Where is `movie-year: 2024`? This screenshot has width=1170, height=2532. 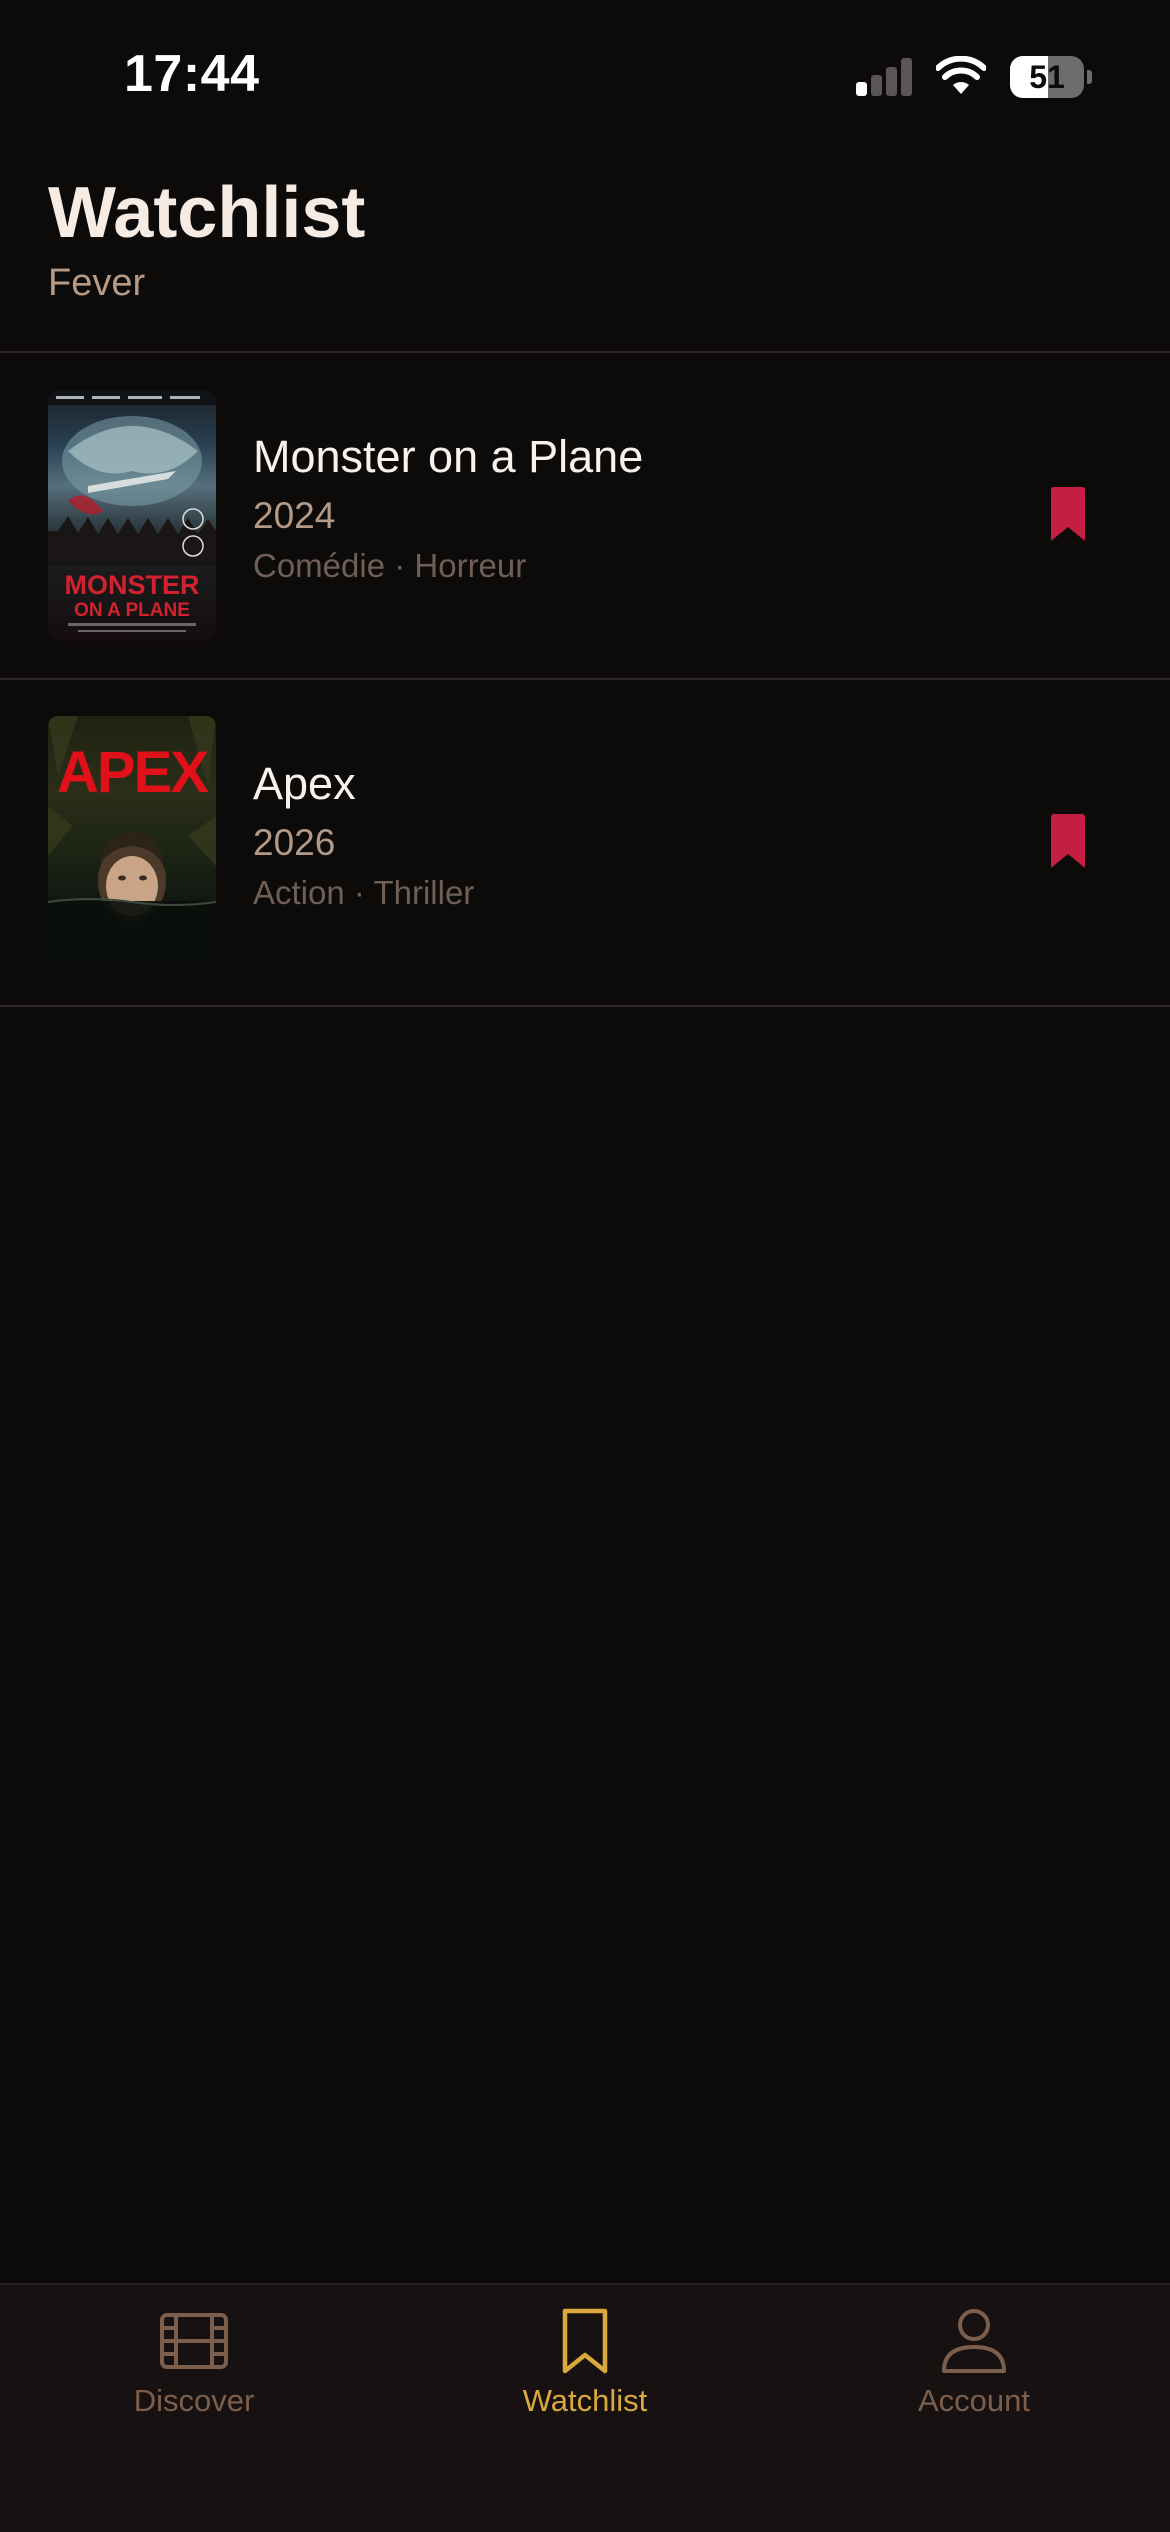
movie-year: 2024 is located at coordinates (294, 515).